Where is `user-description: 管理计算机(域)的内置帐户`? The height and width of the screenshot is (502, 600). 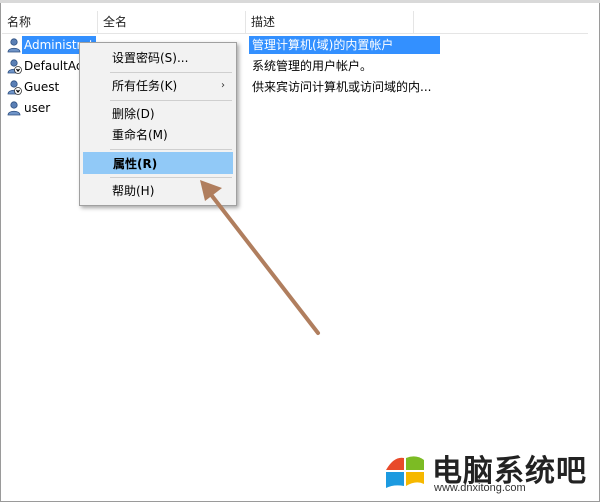
user-description: 管理计算机(域)的内置帐户 is located at coordinates (344, 45).